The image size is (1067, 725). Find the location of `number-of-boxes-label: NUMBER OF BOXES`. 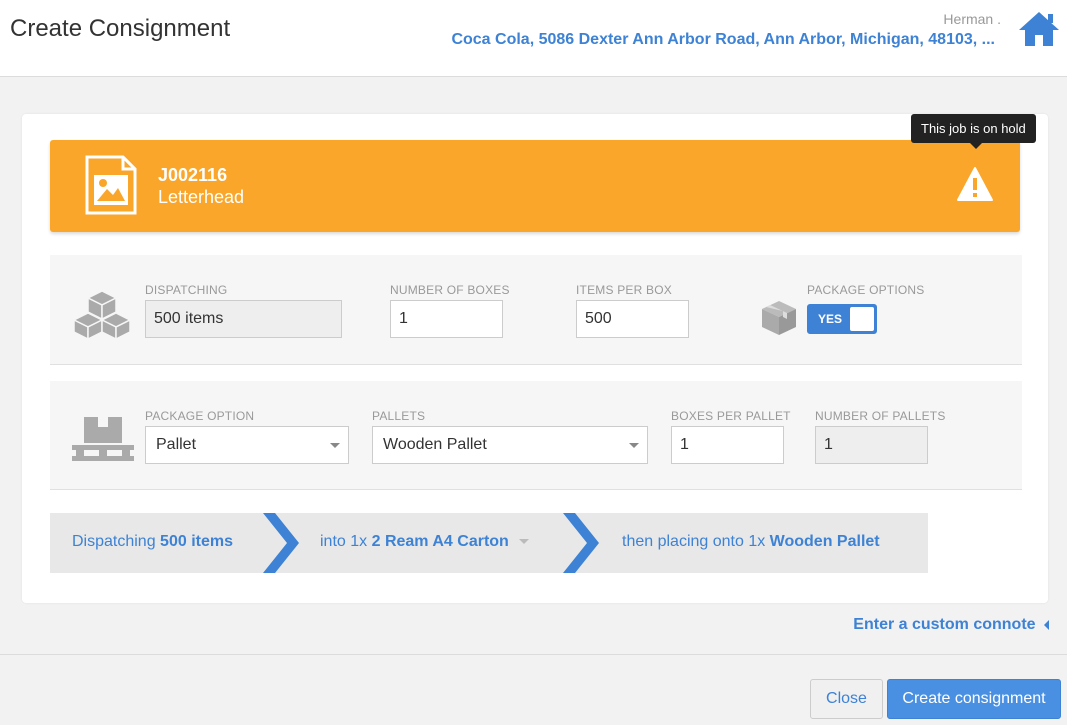

number-of-boxes-label: NUMBER OF BOXES is located at coordinates (450, 290).